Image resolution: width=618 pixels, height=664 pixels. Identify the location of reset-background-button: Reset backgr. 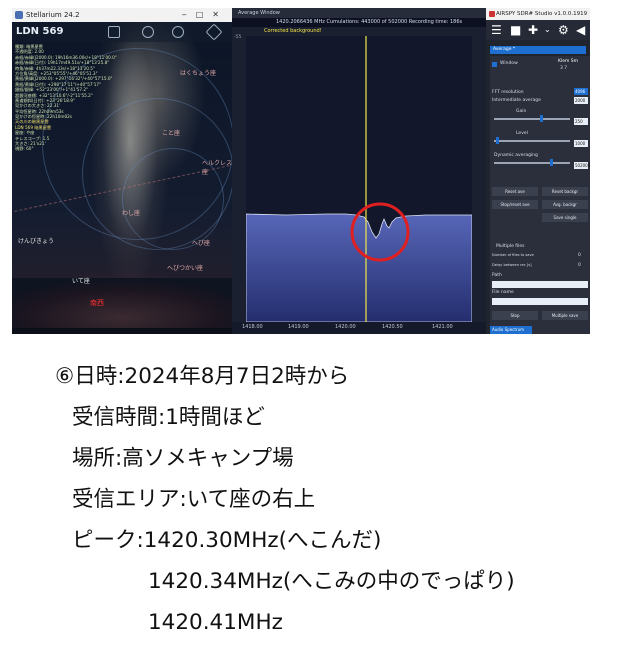
(565, 191).